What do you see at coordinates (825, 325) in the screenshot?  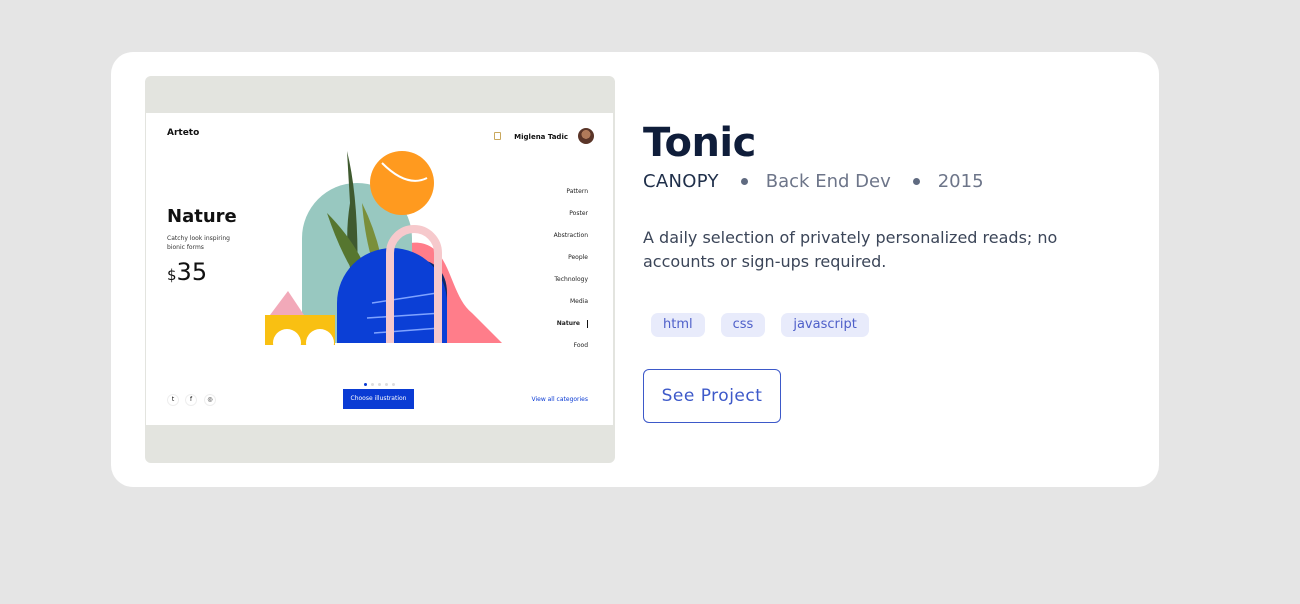 I see `tech-tag: javascript` at bounding box center [825, 325].